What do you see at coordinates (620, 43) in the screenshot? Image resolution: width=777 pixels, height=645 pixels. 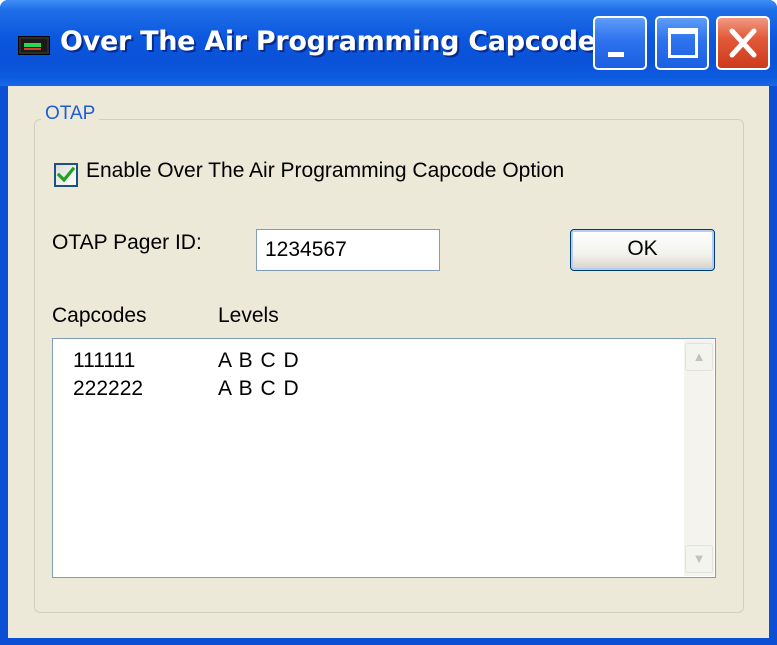 I see `minimize-button` at bounding box center [620, 43].